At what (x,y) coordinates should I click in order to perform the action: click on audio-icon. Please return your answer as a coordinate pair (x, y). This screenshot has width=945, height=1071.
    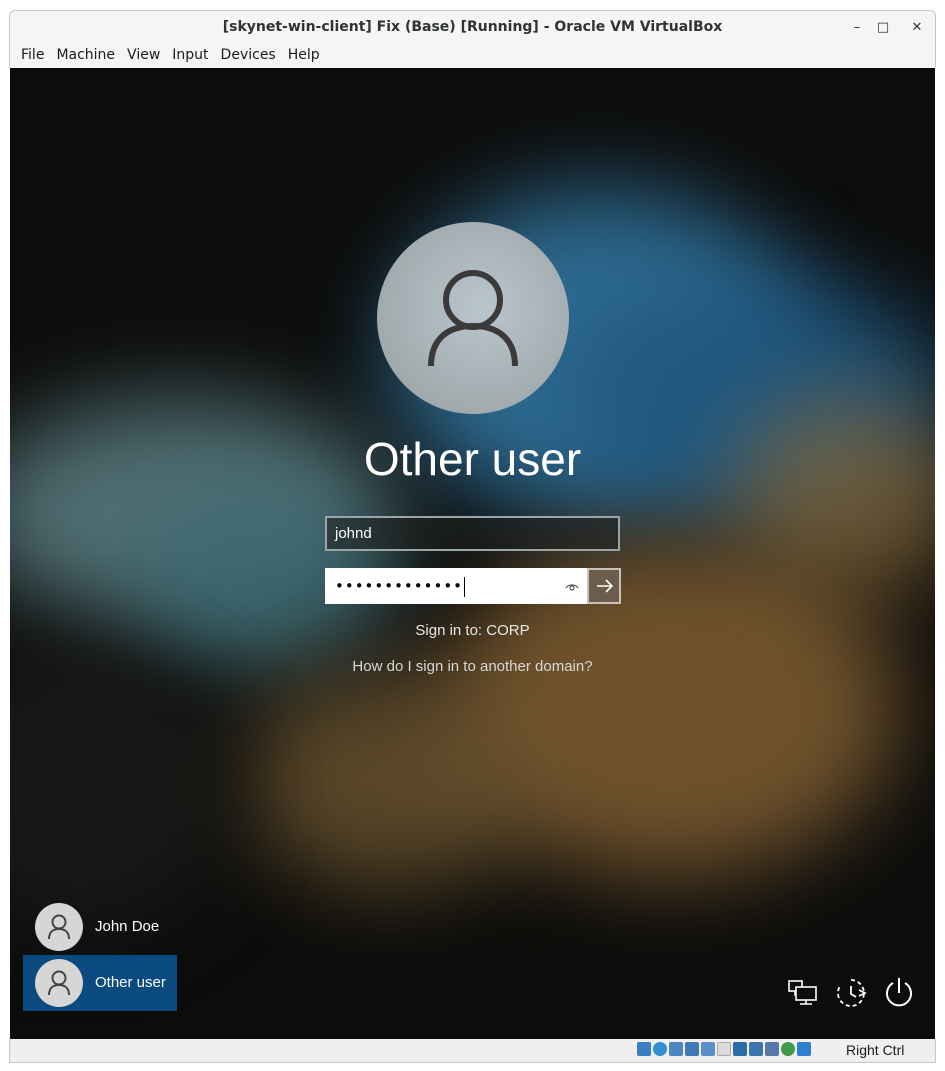
    Looking at the image, I should click on (676, 1049).